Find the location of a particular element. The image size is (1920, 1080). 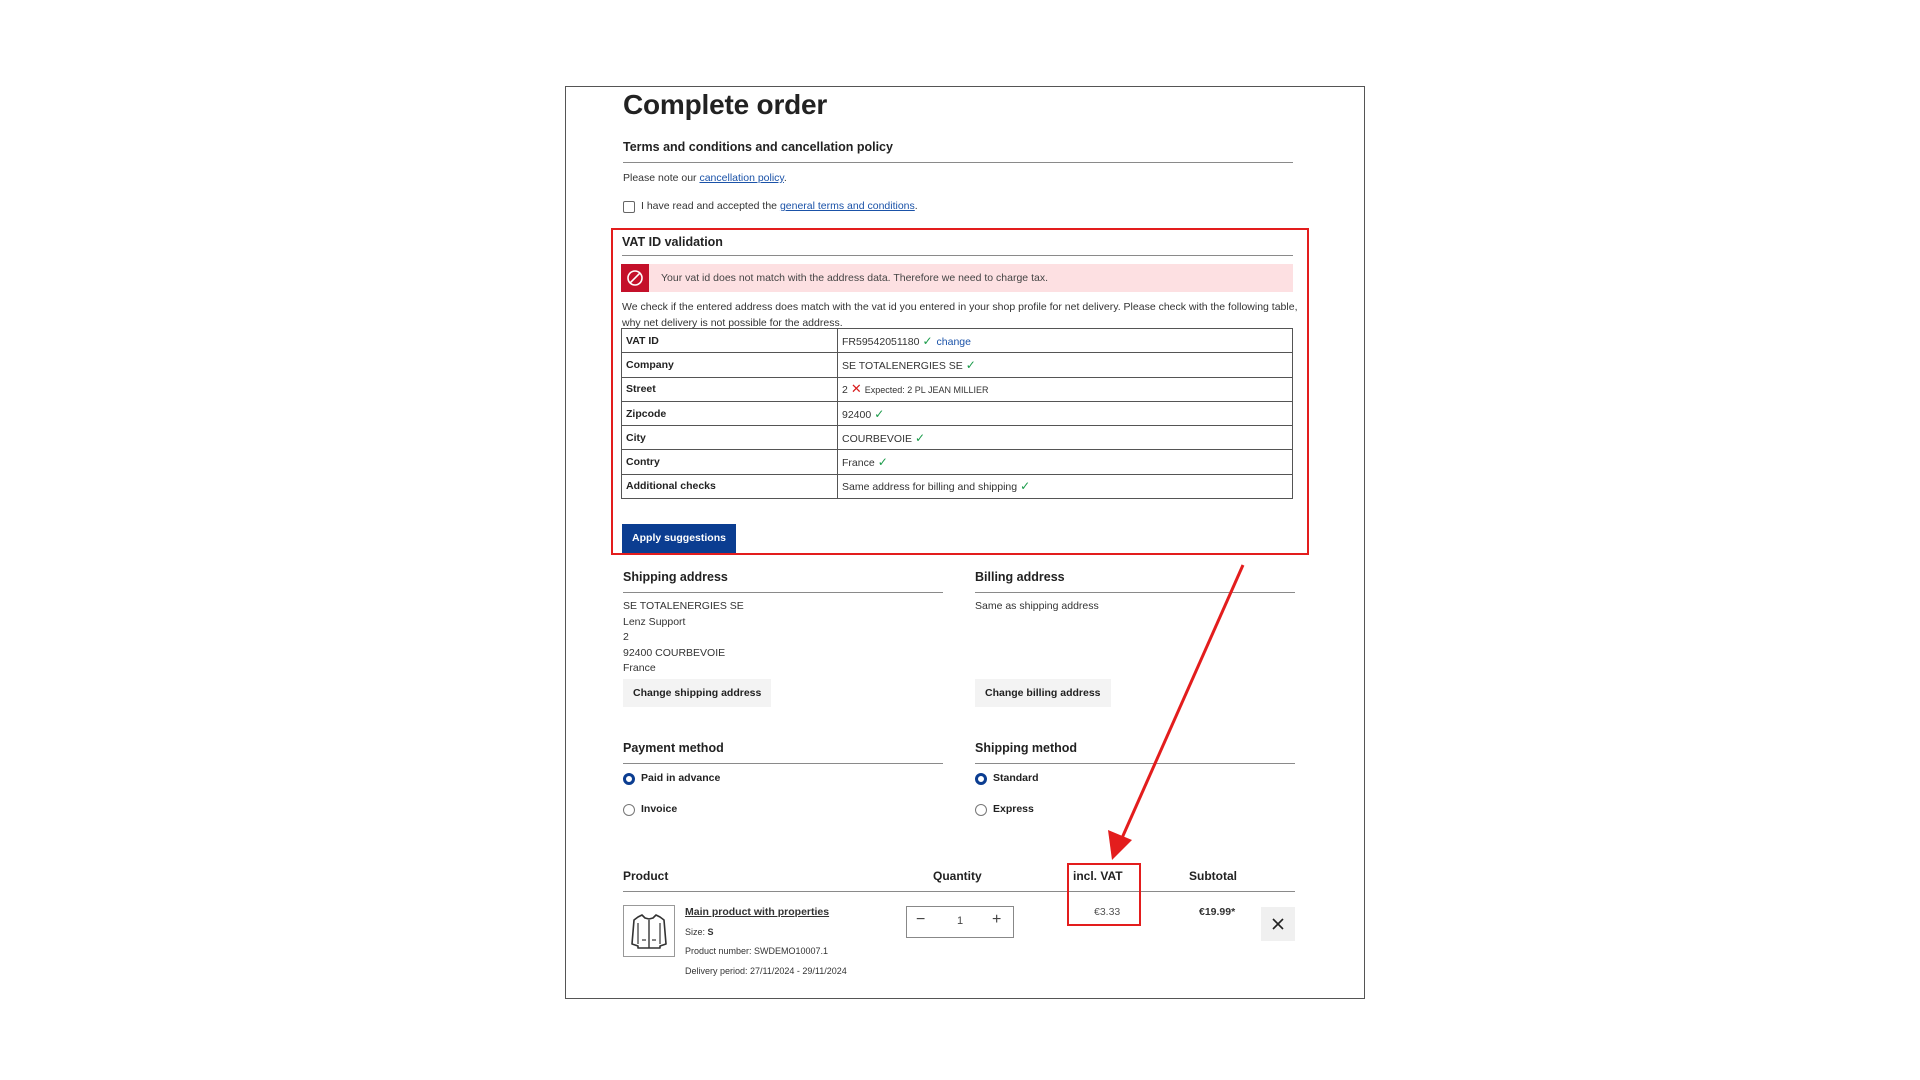

vat-row: City COURBEVOIE ✓ is located at coordinates (957, 438).